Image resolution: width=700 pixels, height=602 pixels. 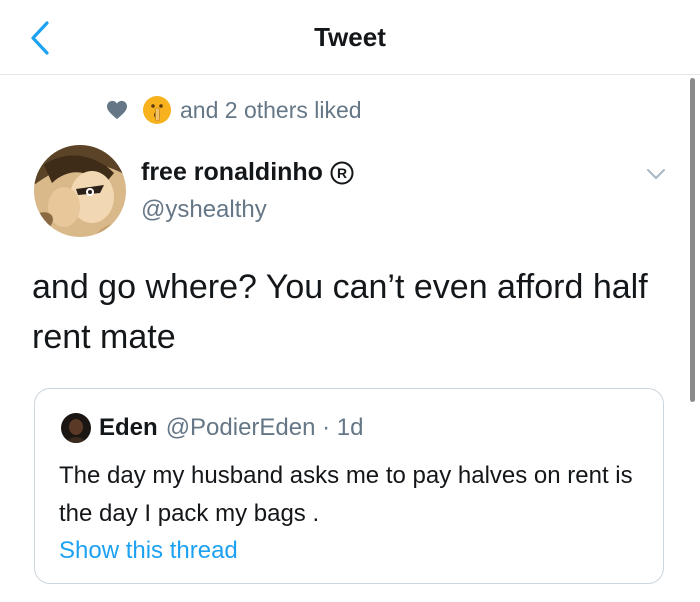 What do you see at coordinates (128, 428) in the screenshot?
I see `quoted-author-name: Eden` at bounding box center [128, 428].